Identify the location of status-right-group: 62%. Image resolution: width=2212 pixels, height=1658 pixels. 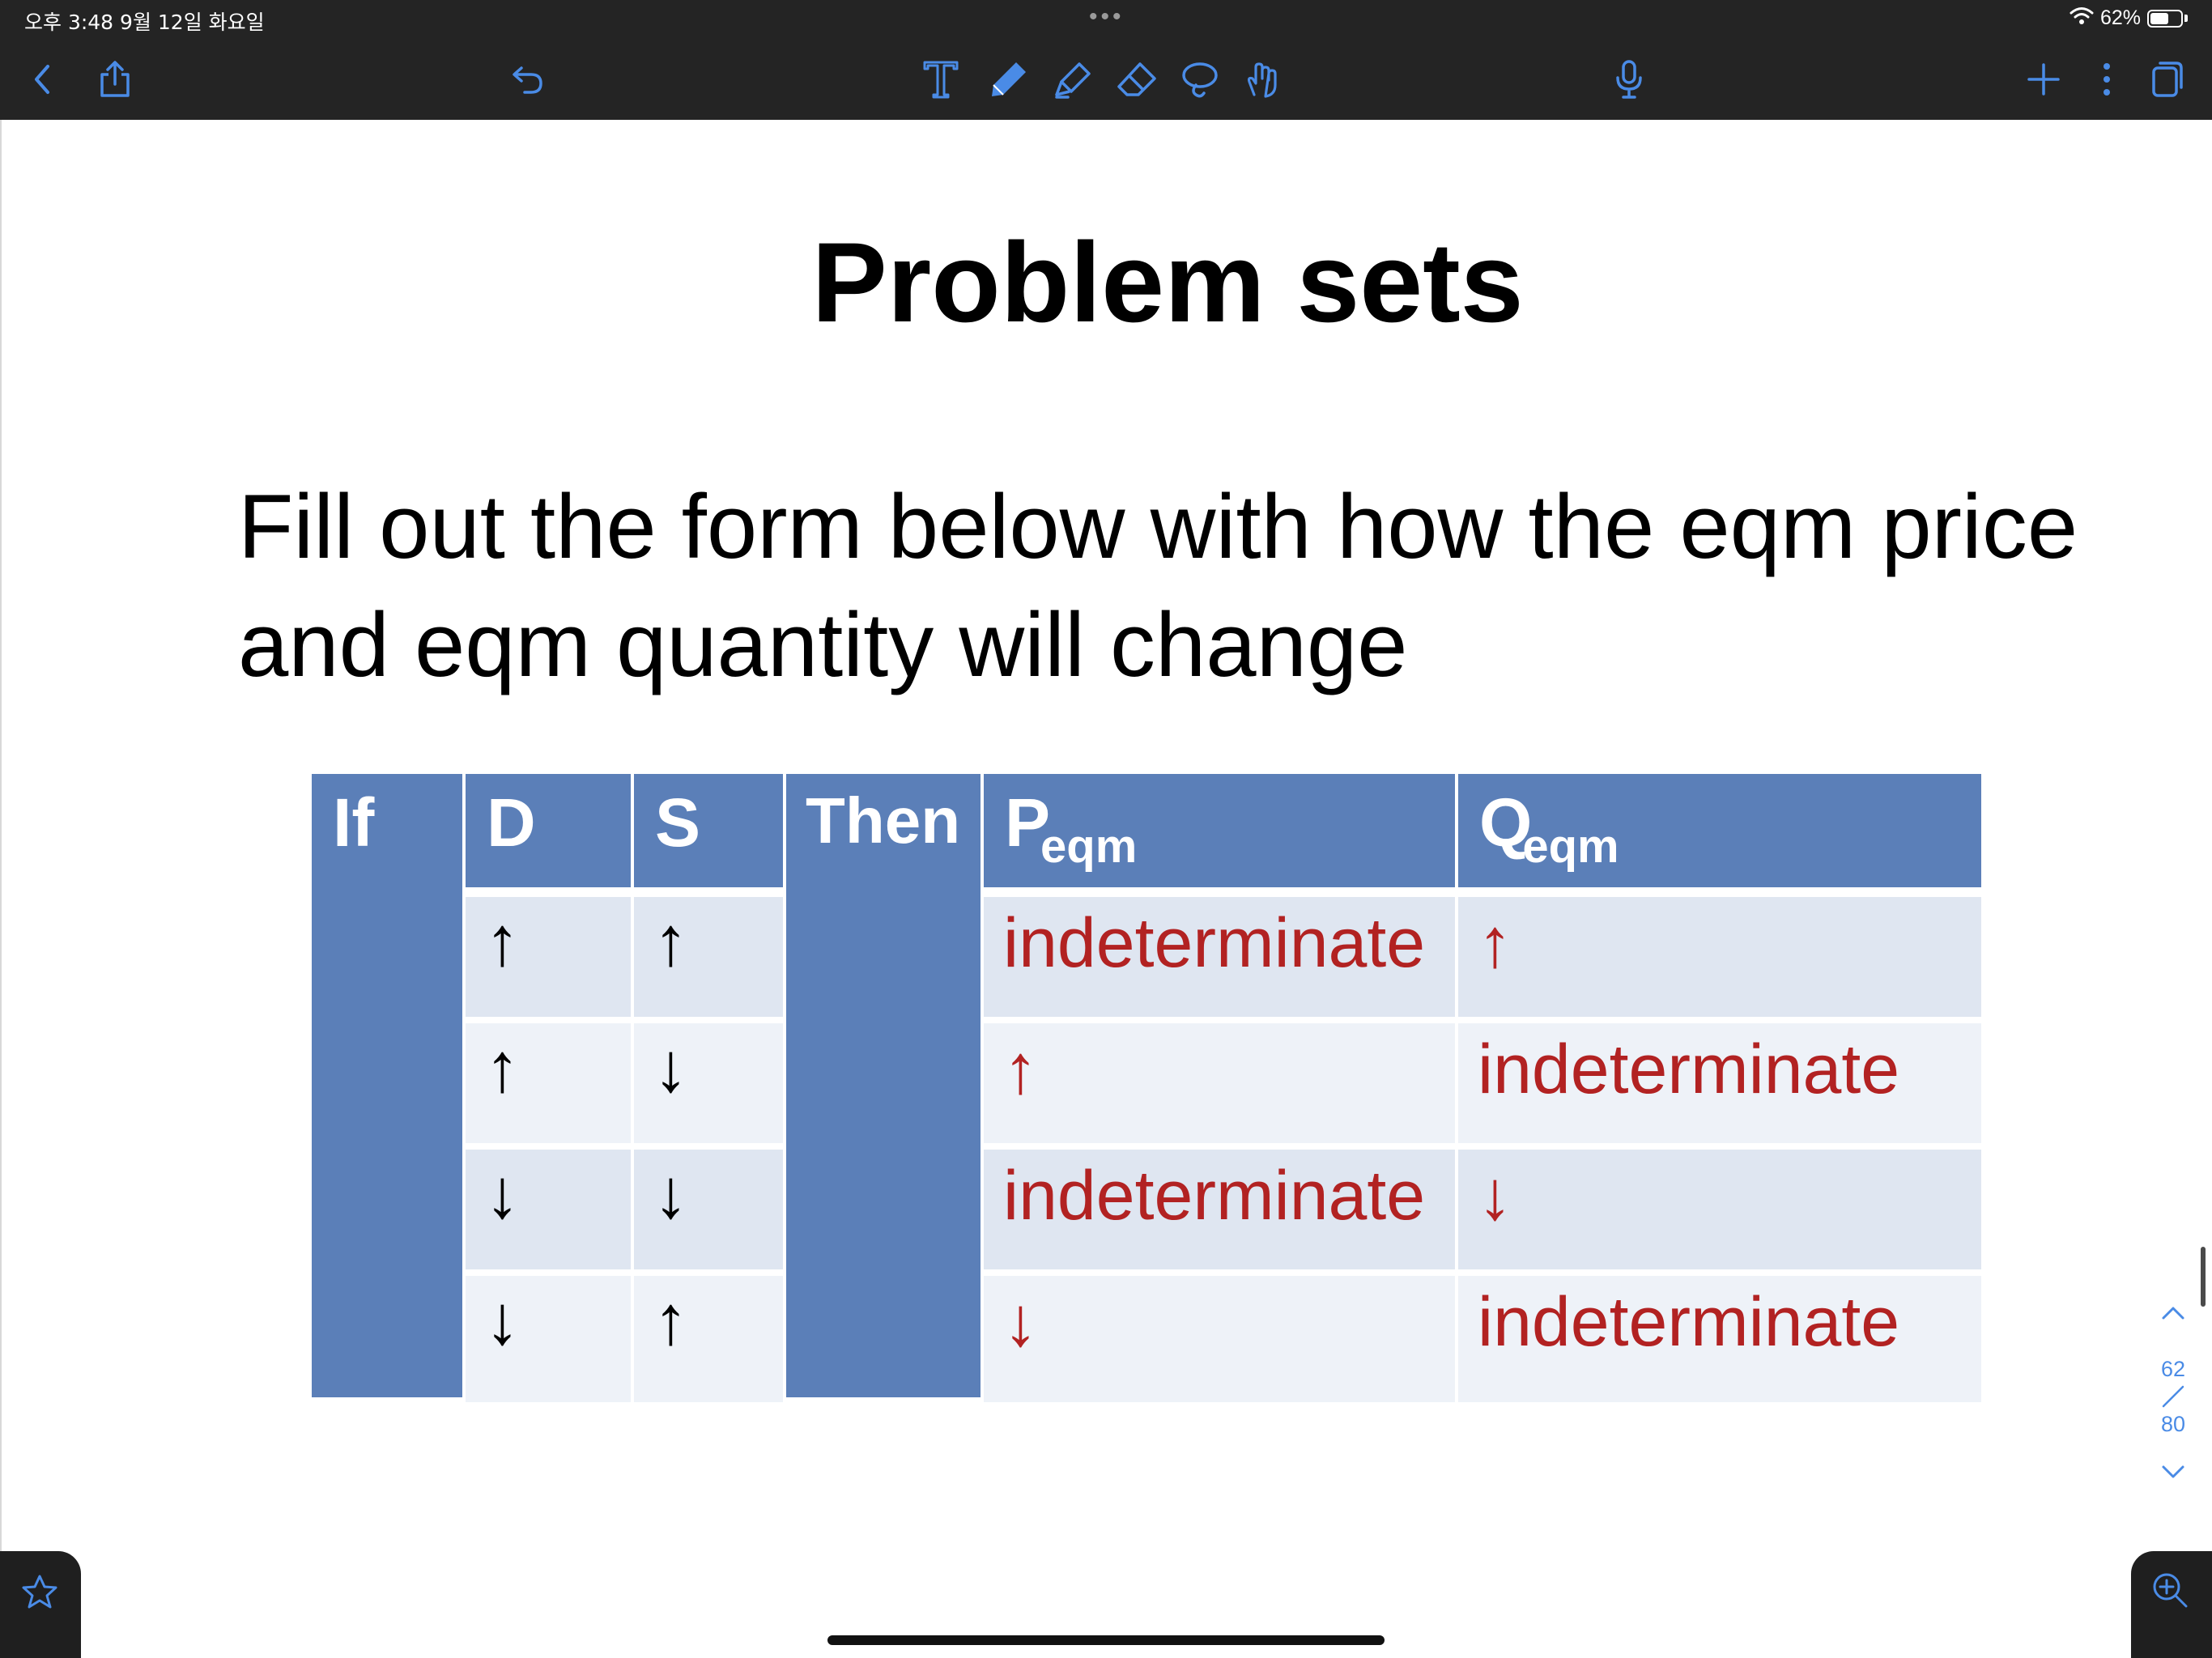
(2129, 18).